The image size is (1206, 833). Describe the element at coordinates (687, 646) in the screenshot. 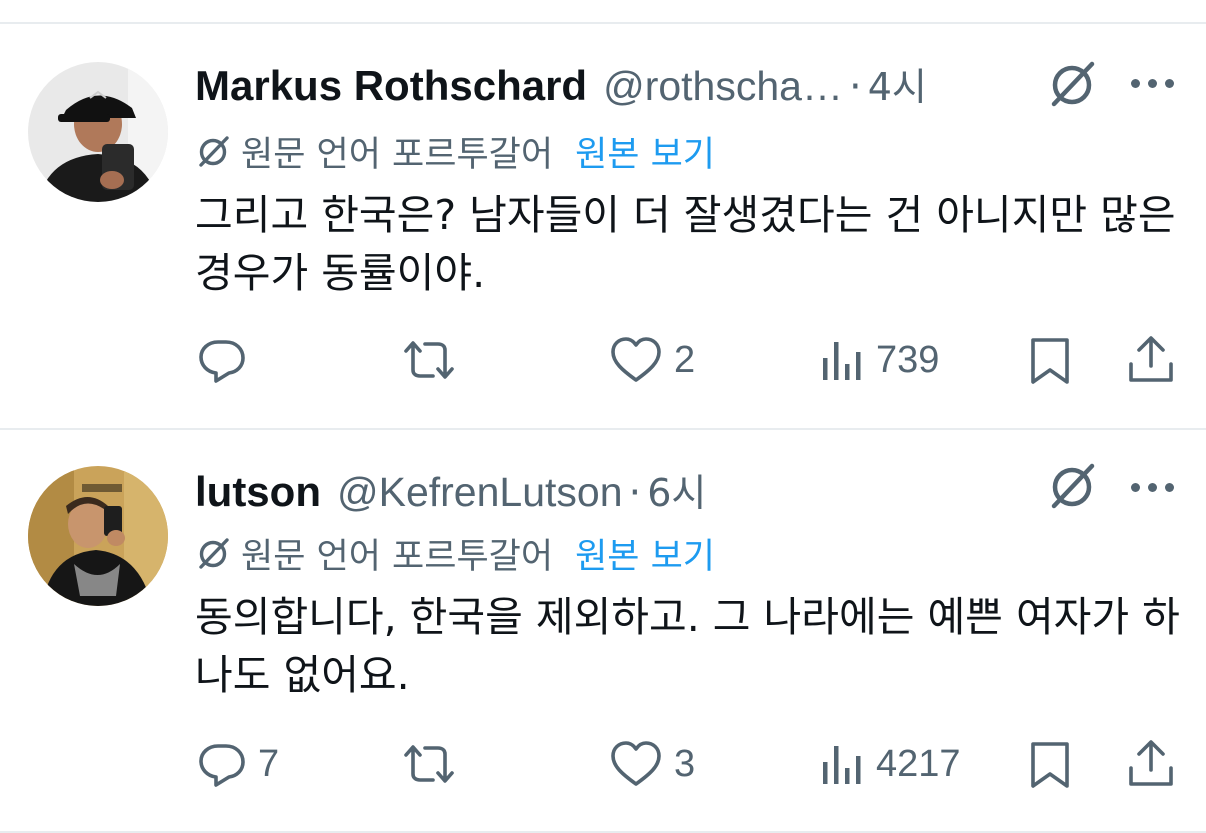

I see `tweet-text: 동의합니다, 한국을 제외하고. 그 나라에는 예쁜 여자가 하나도 없어요.` at that location.